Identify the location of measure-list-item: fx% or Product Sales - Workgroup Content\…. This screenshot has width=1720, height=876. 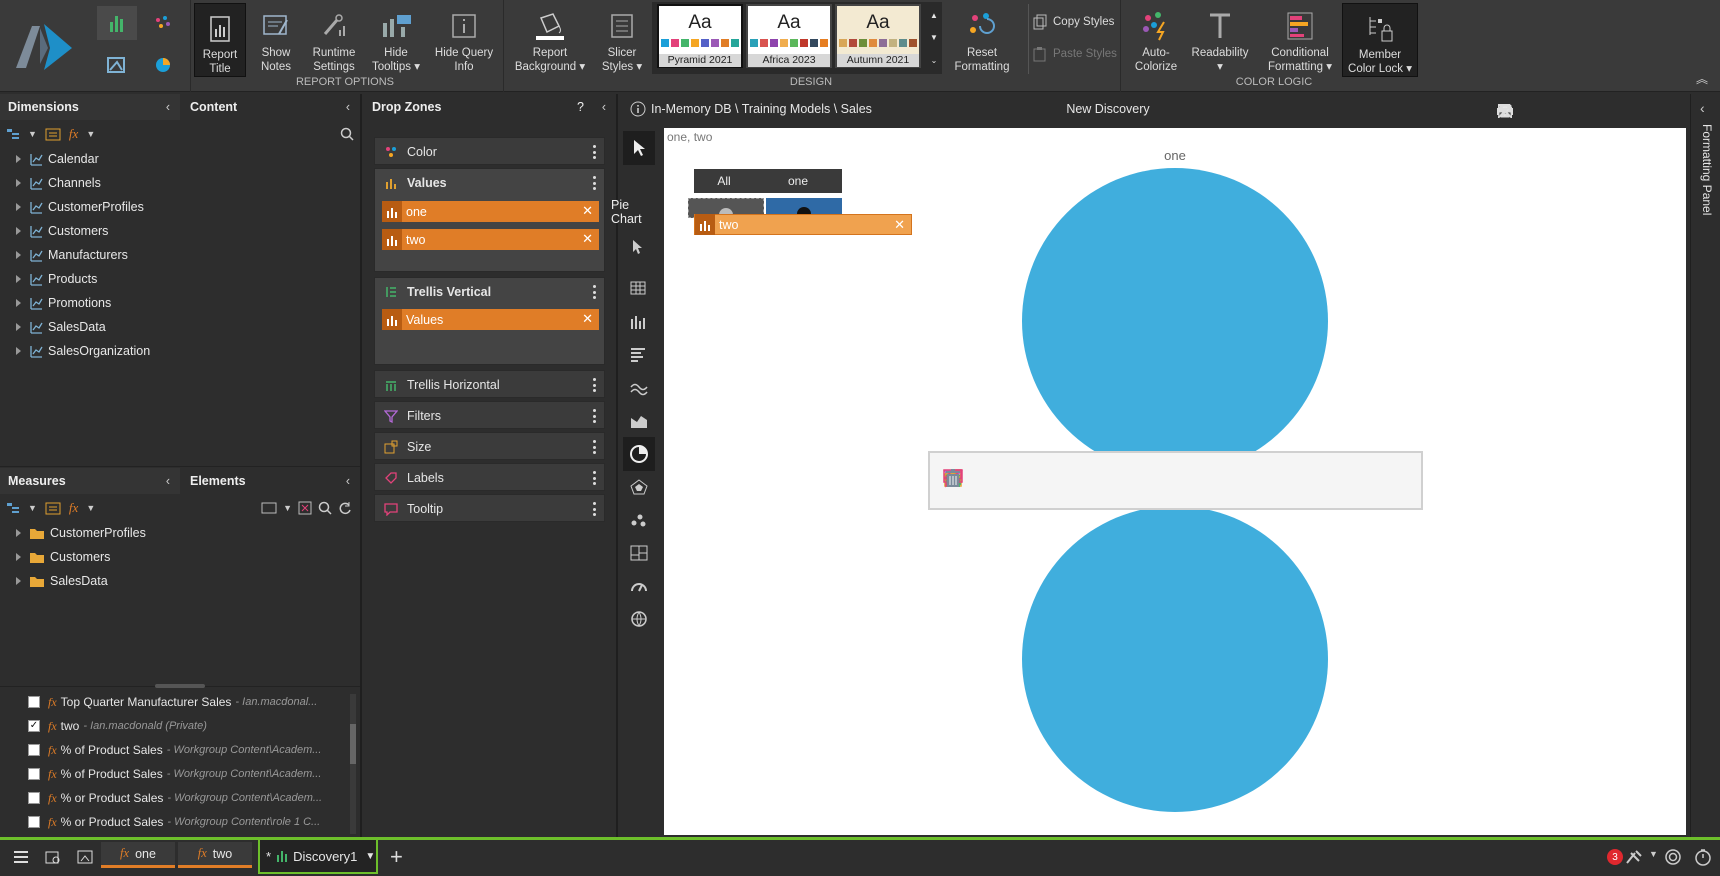
(175, 798).